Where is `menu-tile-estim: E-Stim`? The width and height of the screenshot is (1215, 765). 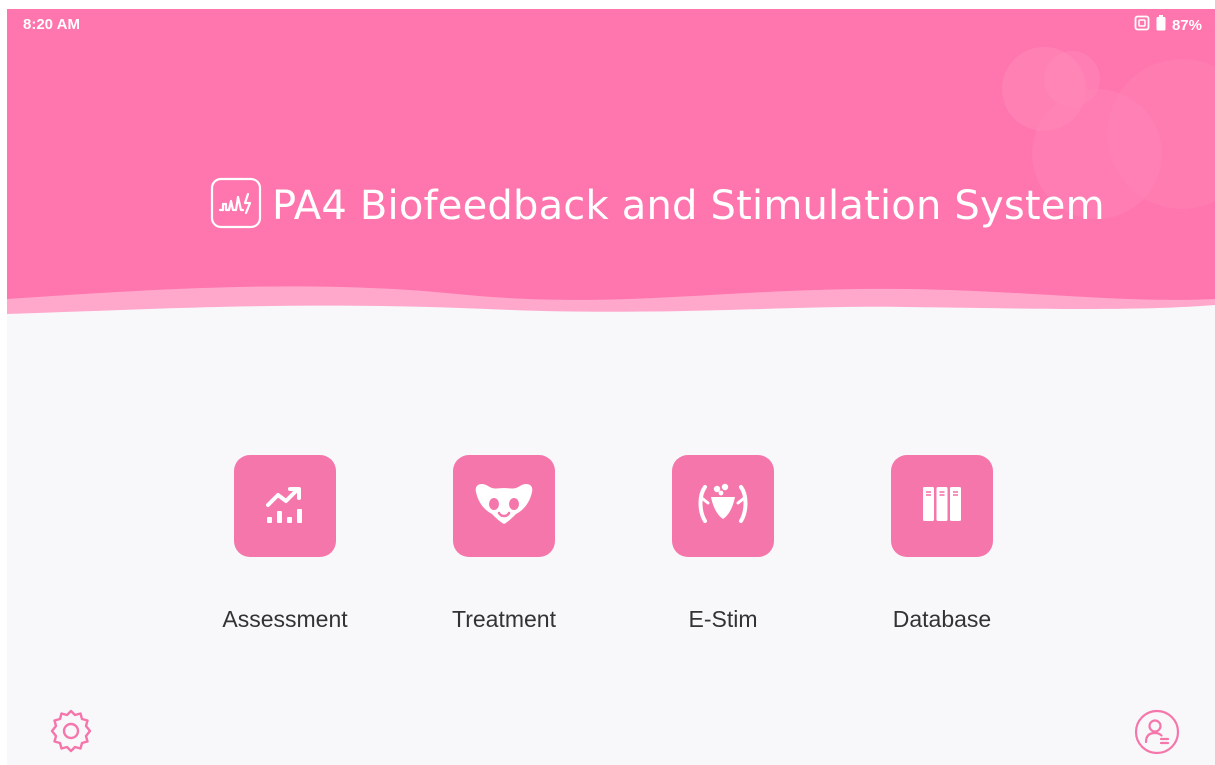
menu-tile-estim: E-Stim is located at coordinates (723, 544).